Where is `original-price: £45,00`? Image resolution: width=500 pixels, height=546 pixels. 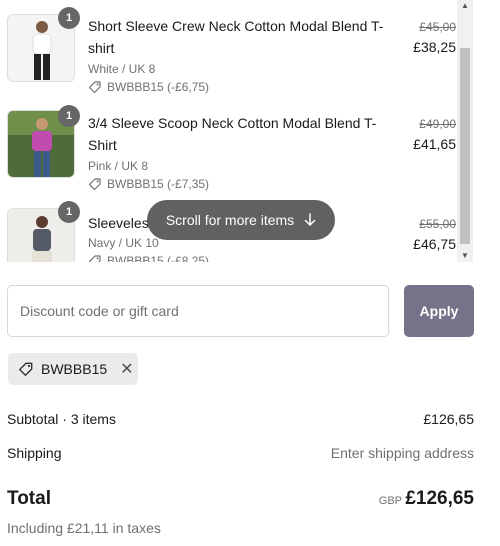
original-price: £45,00 is located at coordinates (437, 27).